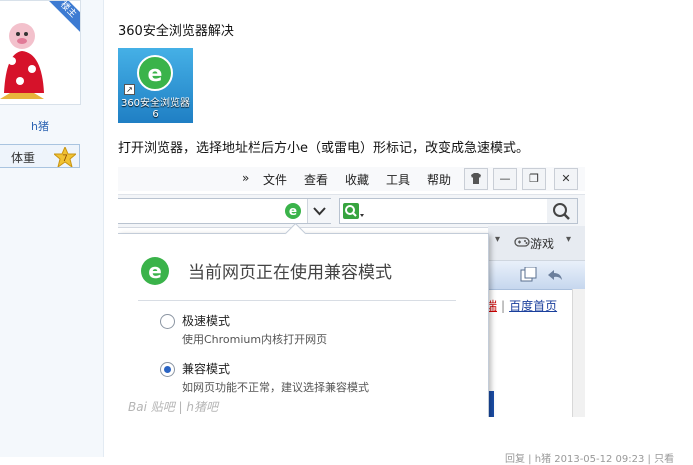 The height and width of the screenshot is (465, 693). Describe the element at coordinates (398, 179) in the screenshot. I see `menu-tools: 工具` at that location.